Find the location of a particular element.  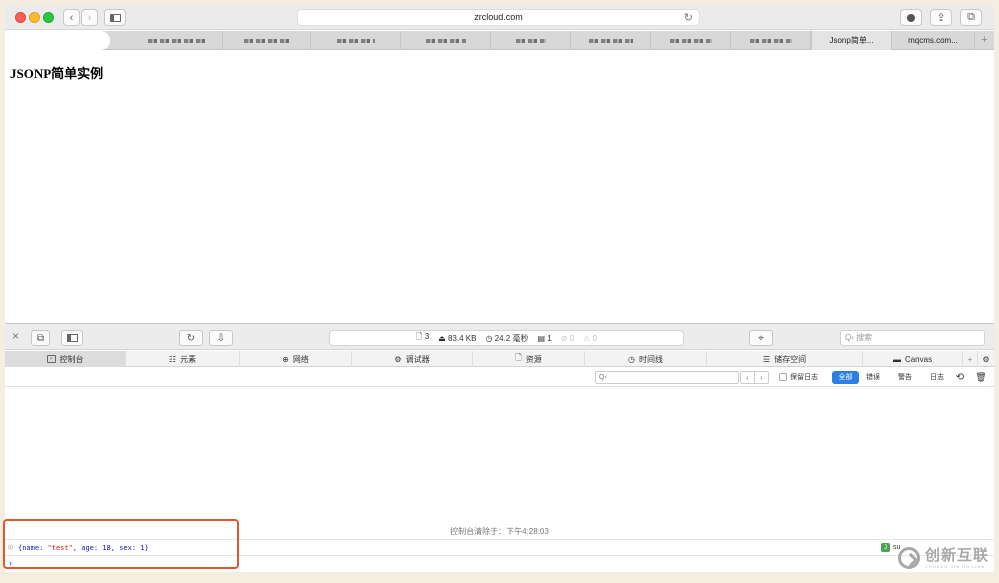

watermark-subtext: CHUANG XIN HU LIAN is located at coordinates (955, 566).